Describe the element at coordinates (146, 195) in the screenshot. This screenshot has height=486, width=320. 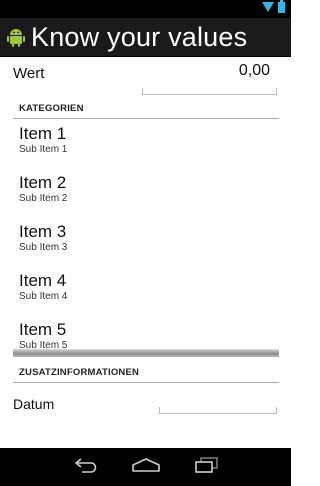
I see `list-item: Item 2 Sub Item 2` at that location.